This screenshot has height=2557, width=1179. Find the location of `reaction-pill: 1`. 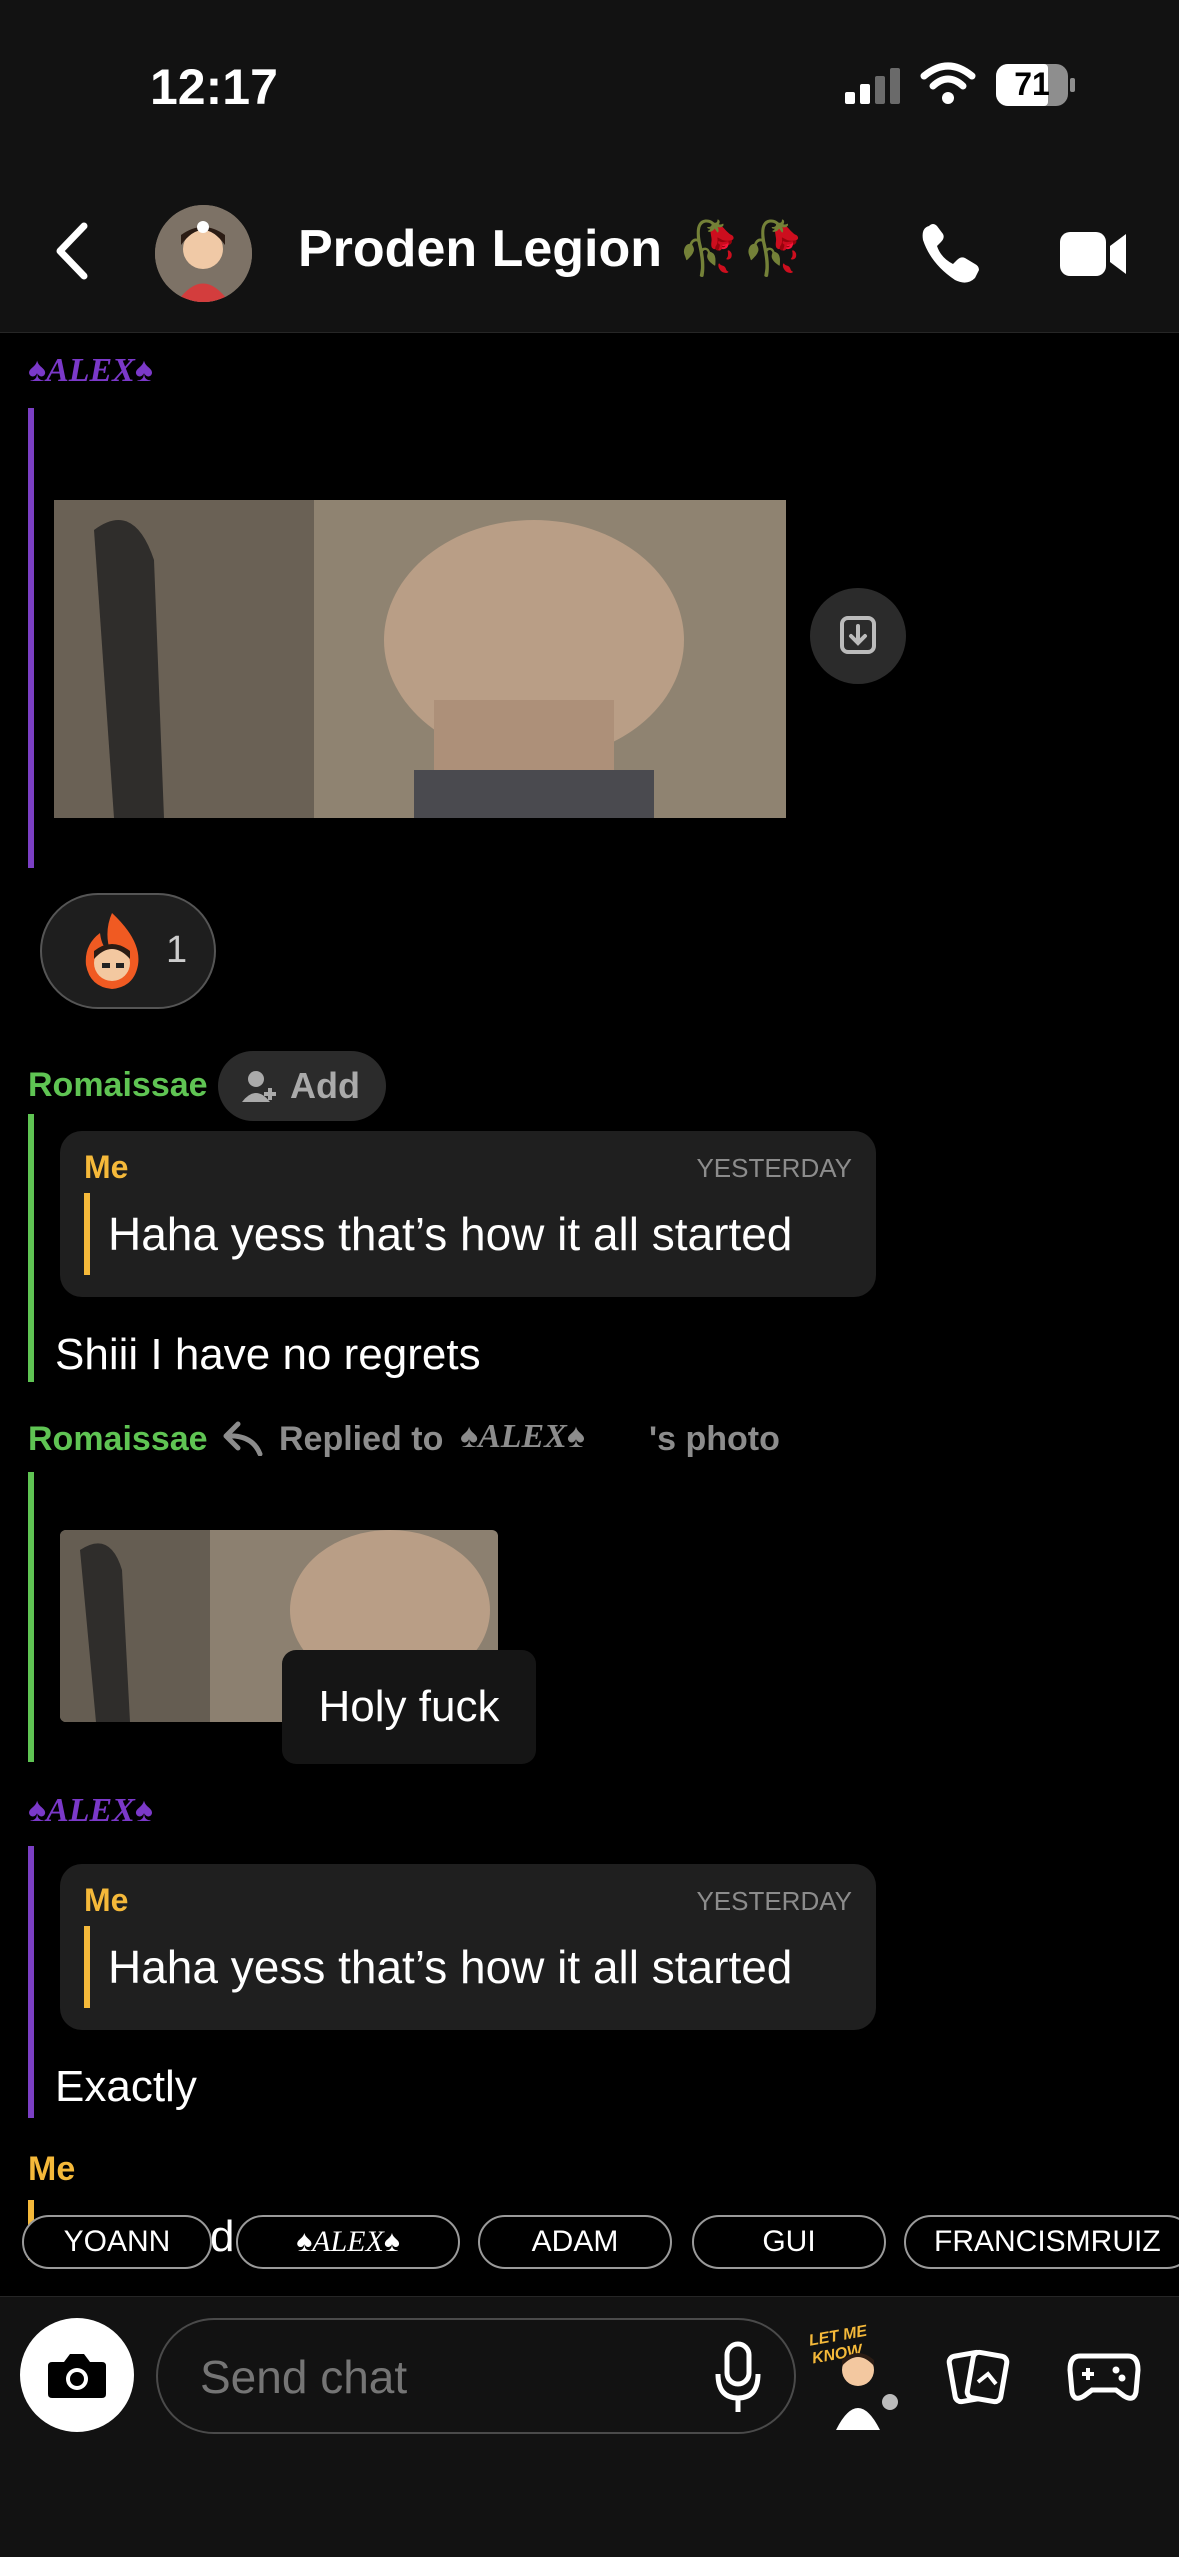

reaction-pill: 1 is located at coordinates (128, 951).